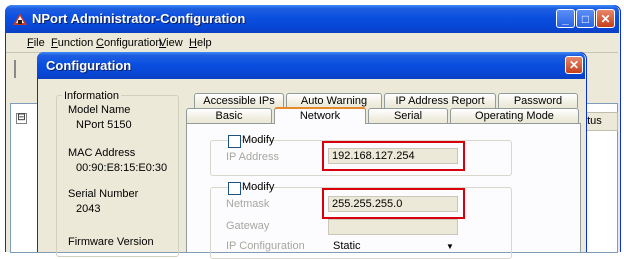 This screenshot has width=624, height=259. What do you see at coordinates (100, 43) in the screenshot?
I see `menu-configuration-accel: C` at bounding box center [100, 43].